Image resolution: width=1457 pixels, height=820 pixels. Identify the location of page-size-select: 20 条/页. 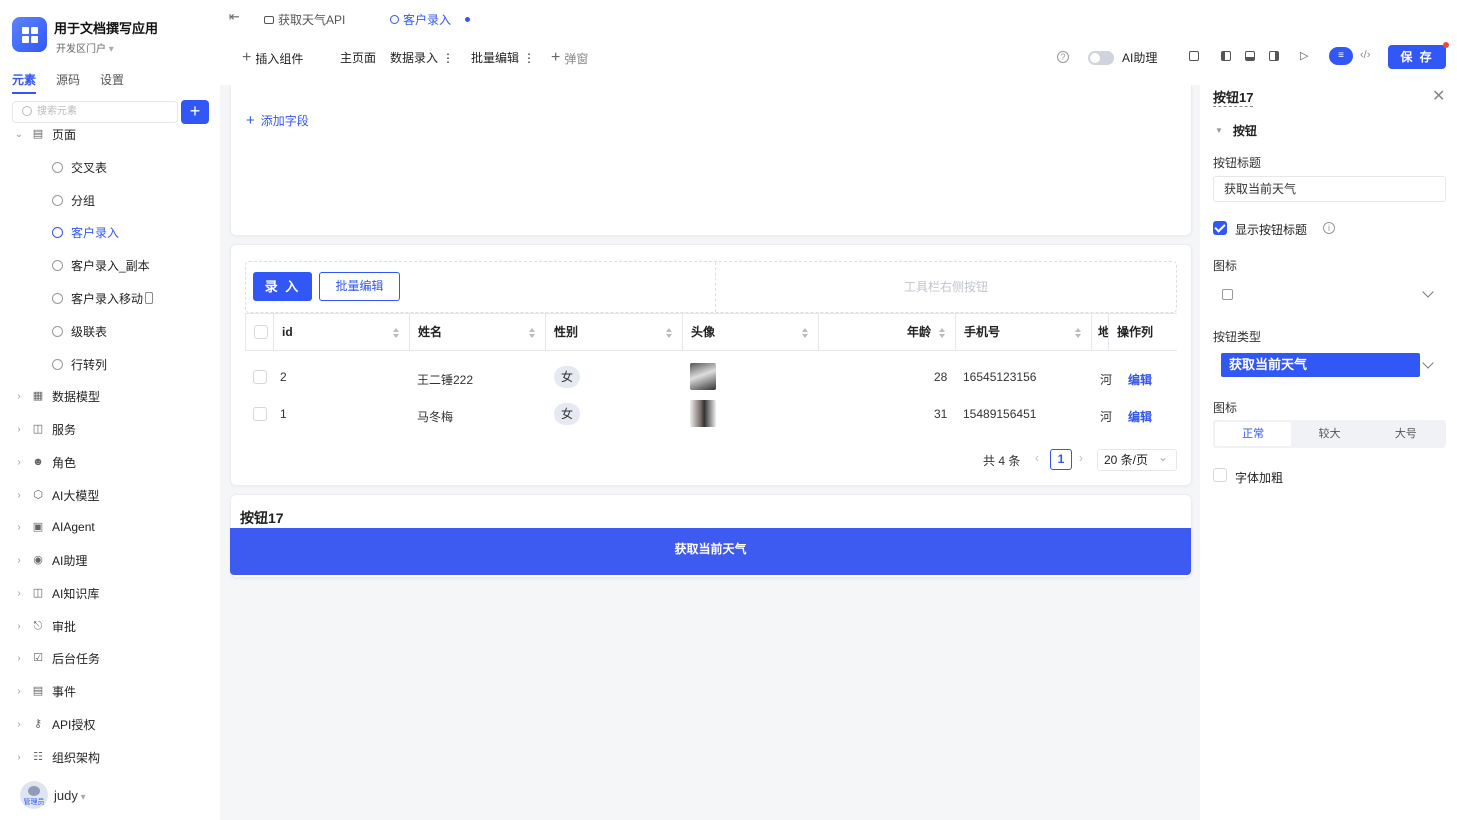
(1137, 459).